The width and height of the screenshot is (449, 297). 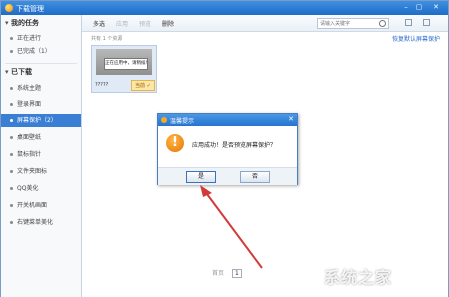 What do you see at coordinates (145, 23) in the screenshot?
I see `preview-button: 预览` at bounding box center [145, 23].